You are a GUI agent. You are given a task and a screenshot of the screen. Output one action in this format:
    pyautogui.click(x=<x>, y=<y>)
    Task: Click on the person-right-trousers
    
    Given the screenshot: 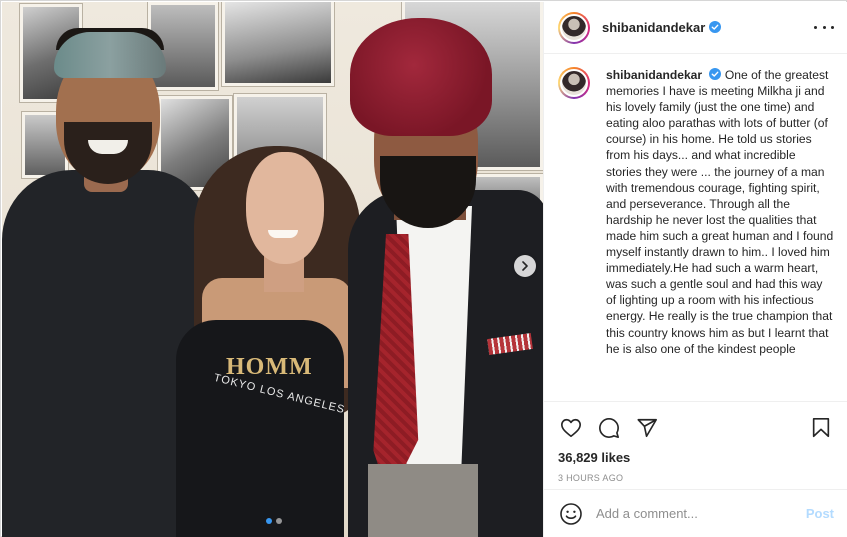 What is the action you would take?
    pyautogui.click(x=423, y=500)
    